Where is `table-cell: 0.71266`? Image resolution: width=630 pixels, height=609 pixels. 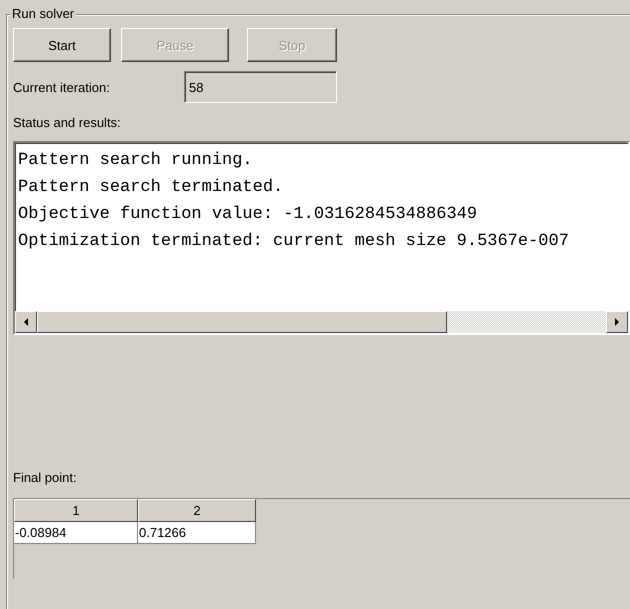 table-cell: 0.71266 is located at coordinates (197, 533).